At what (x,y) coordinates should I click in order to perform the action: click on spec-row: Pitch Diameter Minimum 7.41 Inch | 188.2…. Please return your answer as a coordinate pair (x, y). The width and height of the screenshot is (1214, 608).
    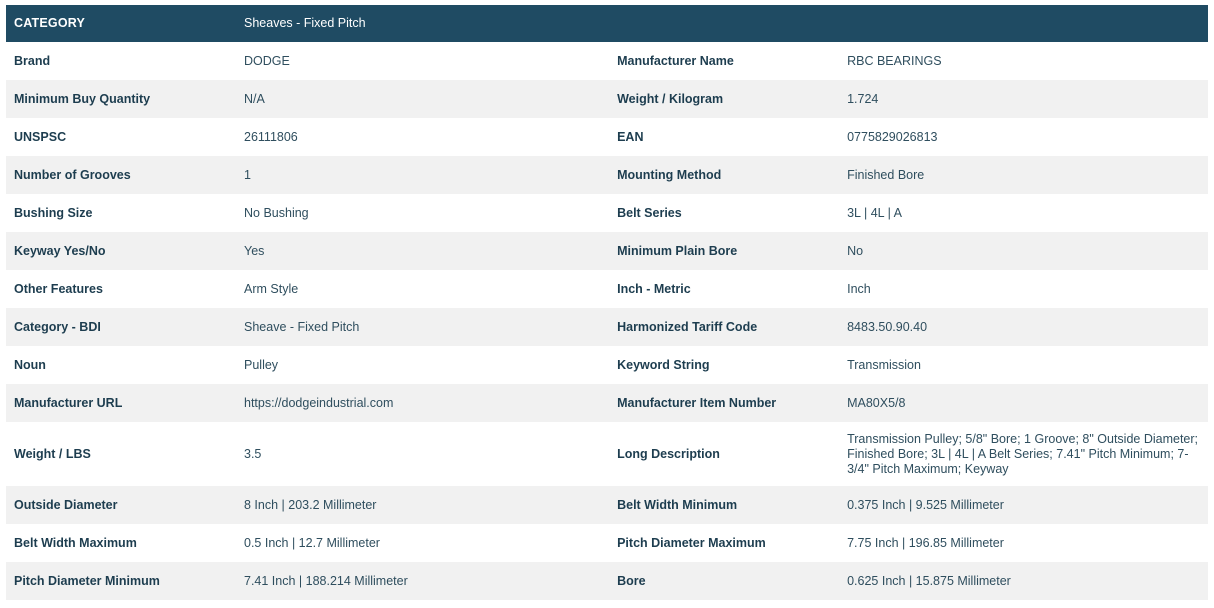
    Looking at the image, I should click on (607, 581).